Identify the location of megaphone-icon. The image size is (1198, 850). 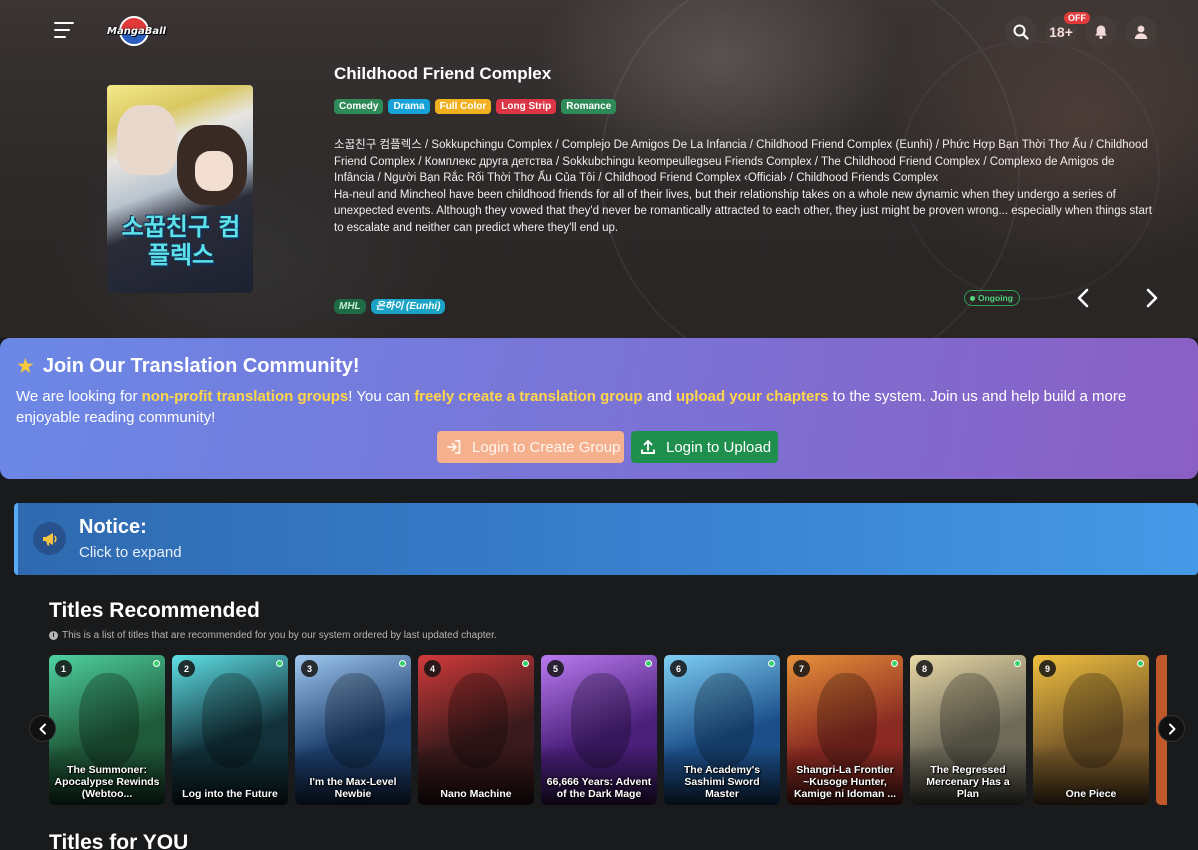
(49, 538).